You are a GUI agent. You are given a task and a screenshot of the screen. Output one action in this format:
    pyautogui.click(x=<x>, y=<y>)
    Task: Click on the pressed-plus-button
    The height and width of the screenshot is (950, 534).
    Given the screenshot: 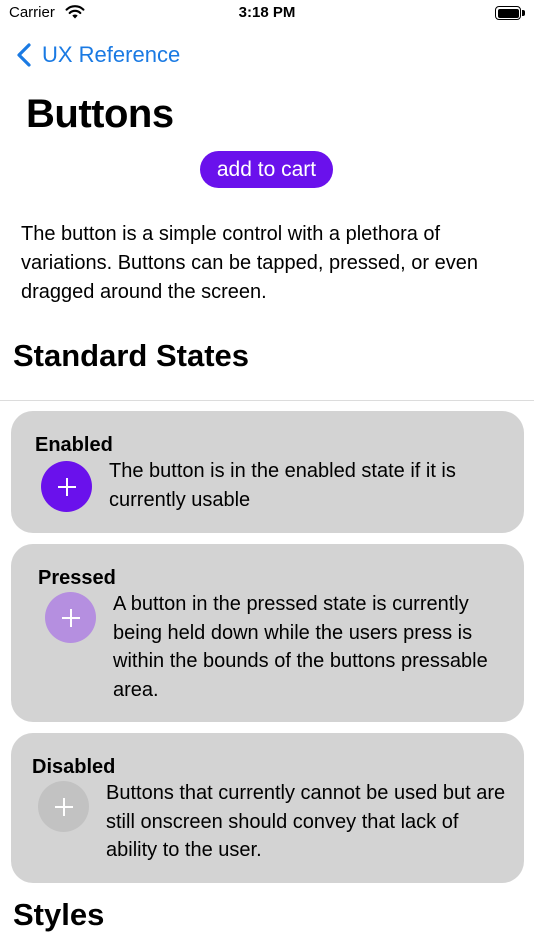 What is the action you would take?
    pyautogui.click(x=70, y=617)
    